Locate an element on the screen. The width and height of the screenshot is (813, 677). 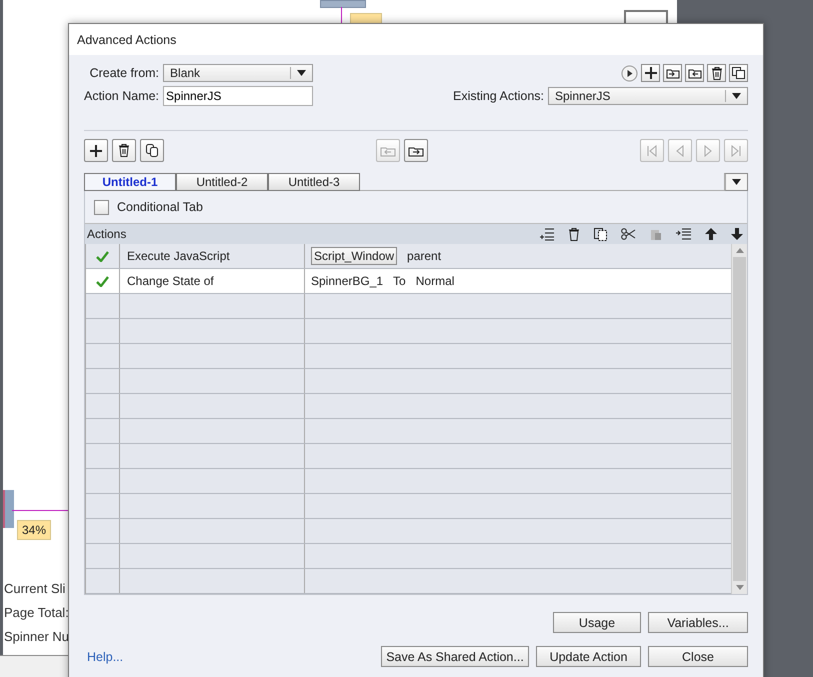
move-right-button is located at coordinates (416, 150).